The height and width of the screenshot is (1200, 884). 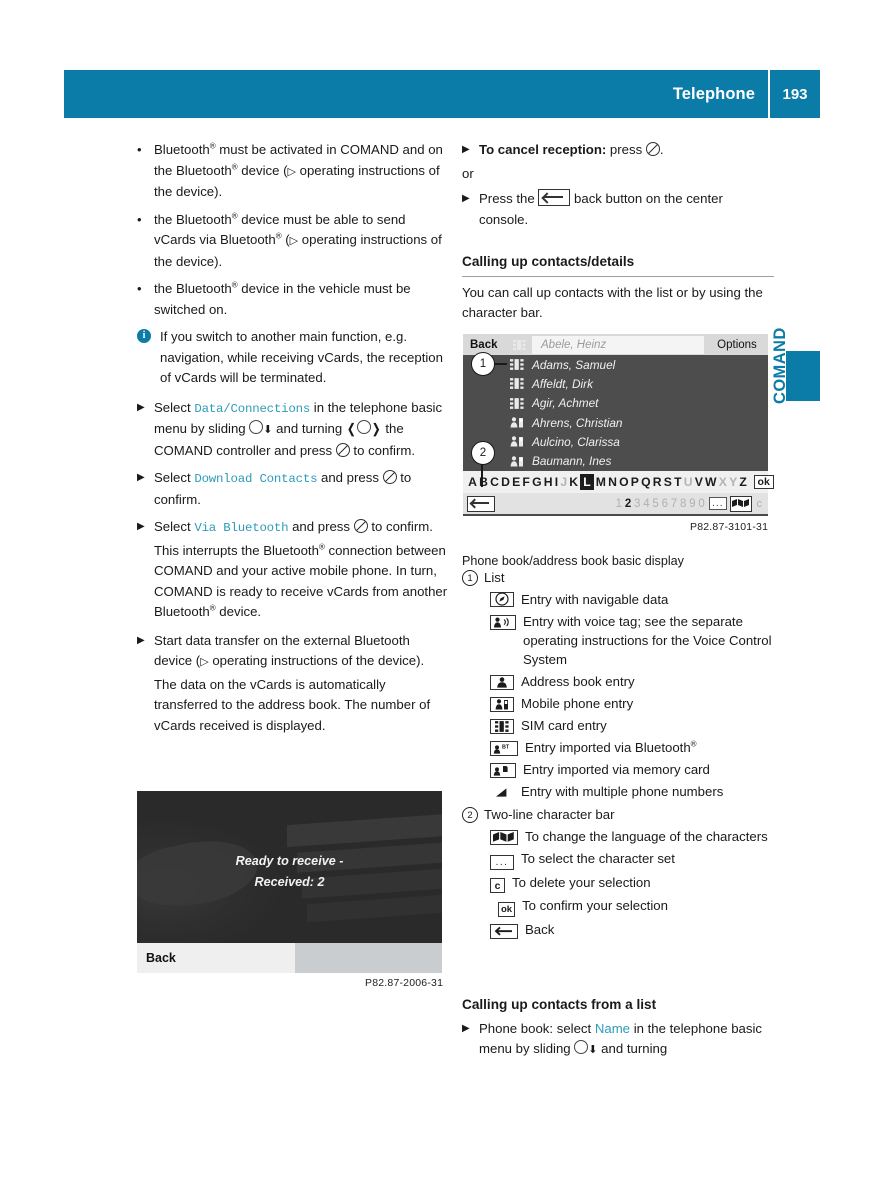 What do you see at coordinates (483, 482) in the screenshot?
I see `character-key: B` at bounding box center [483, 482].